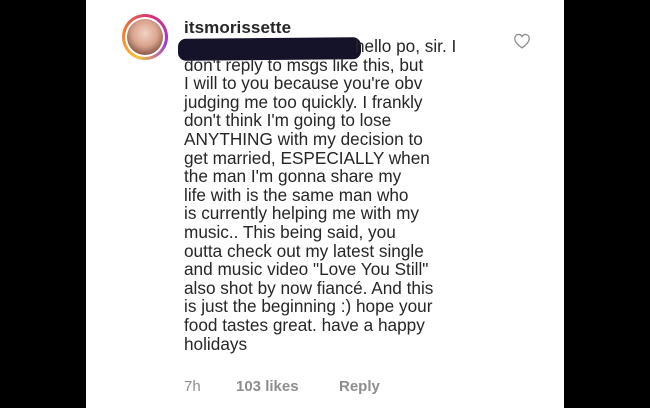  What do you see at coordinates (288, 120) in the screenshot?
I see `comment-line: don't think I'm going to lose` at bounding box center [288, 120].